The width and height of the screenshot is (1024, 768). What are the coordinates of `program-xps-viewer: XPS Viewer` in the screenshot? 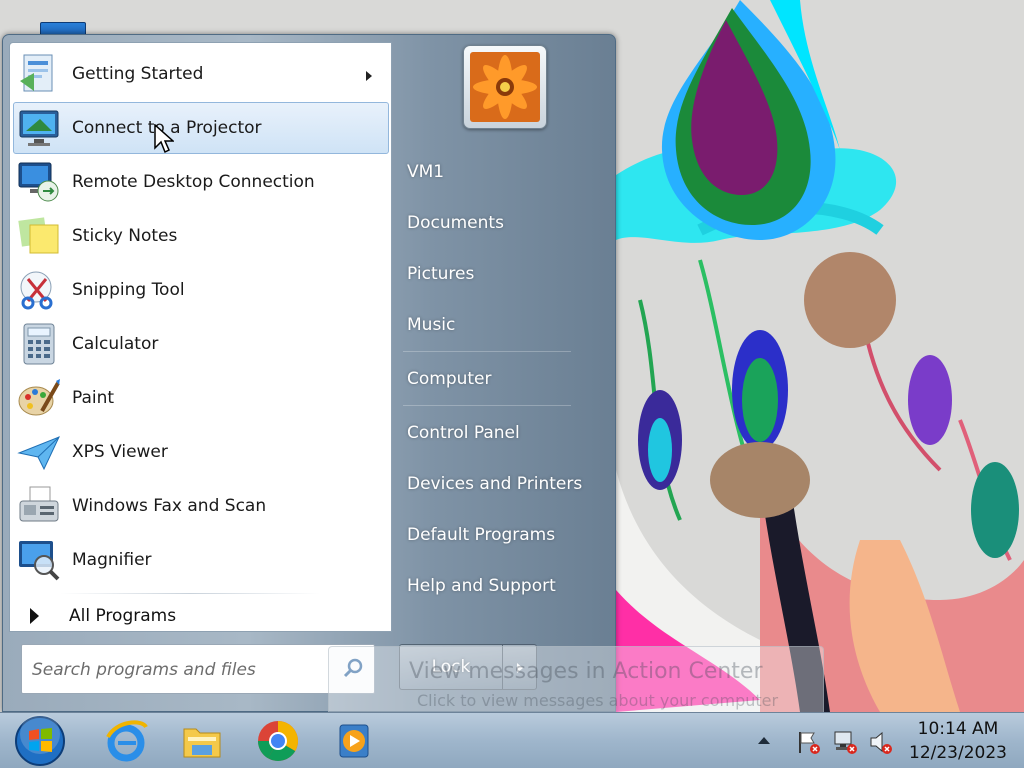 It's located at (201, 452).